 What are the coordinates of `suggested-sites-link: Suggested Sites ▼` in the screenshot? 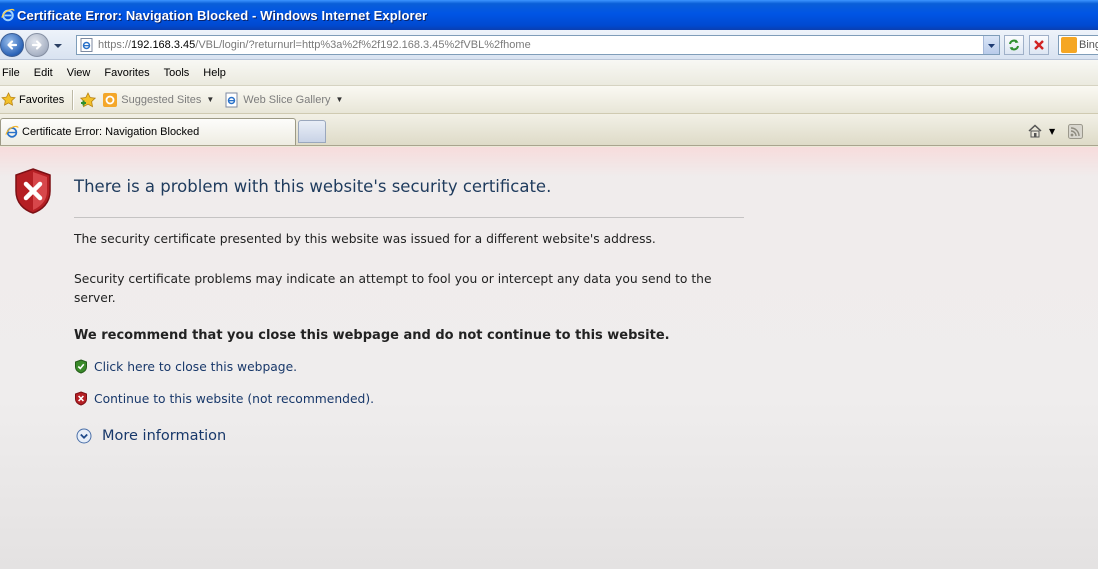 It's located at (158, 100).